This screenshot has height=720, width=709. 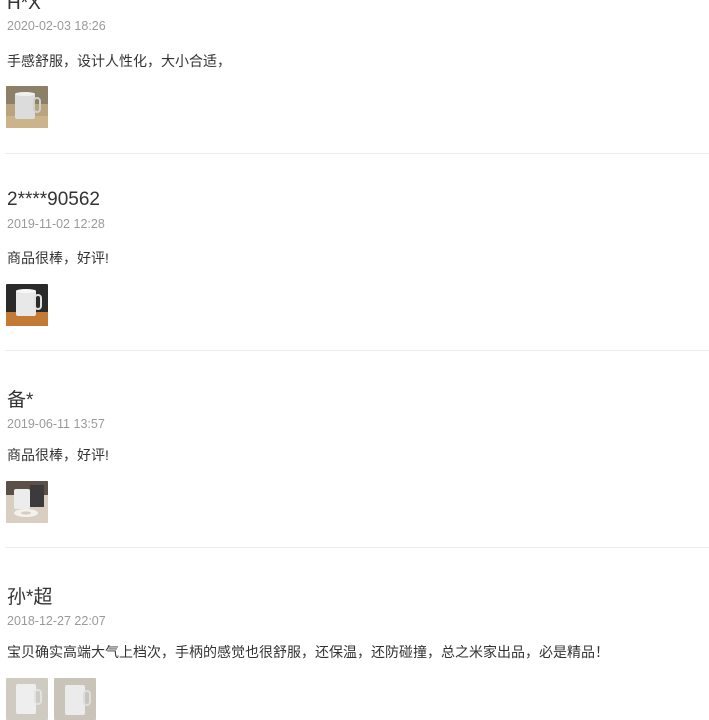 What do you see at coordinates (56, 621) in the screenshot?
I see `review-date: 2018-12-27 22:07` at bounding box center [56, 621].